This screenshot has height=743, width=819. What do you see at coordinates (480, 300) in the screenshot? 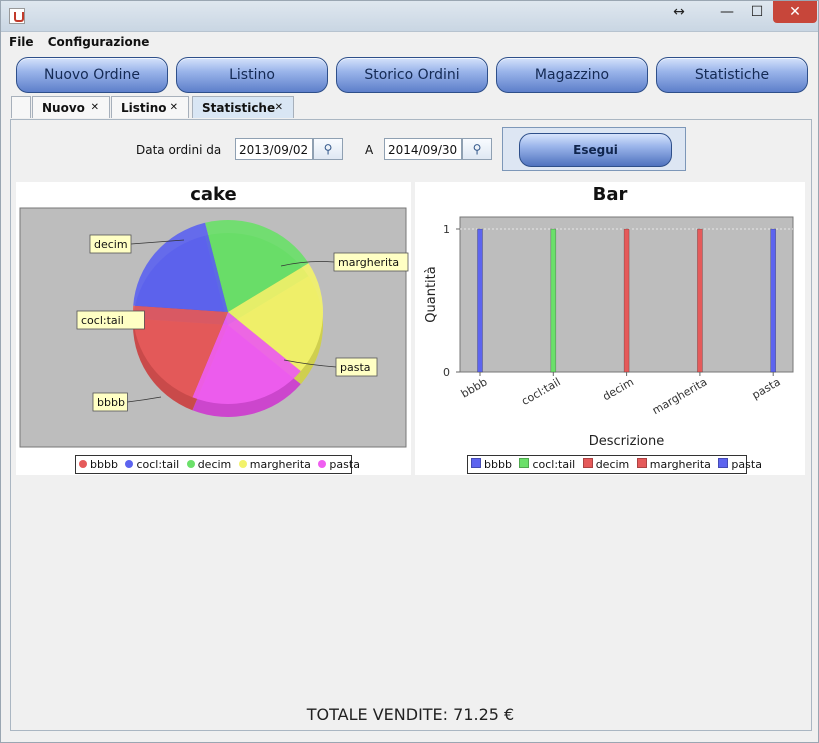
I see `bar-bbbb` at bounding box center [480, 300].